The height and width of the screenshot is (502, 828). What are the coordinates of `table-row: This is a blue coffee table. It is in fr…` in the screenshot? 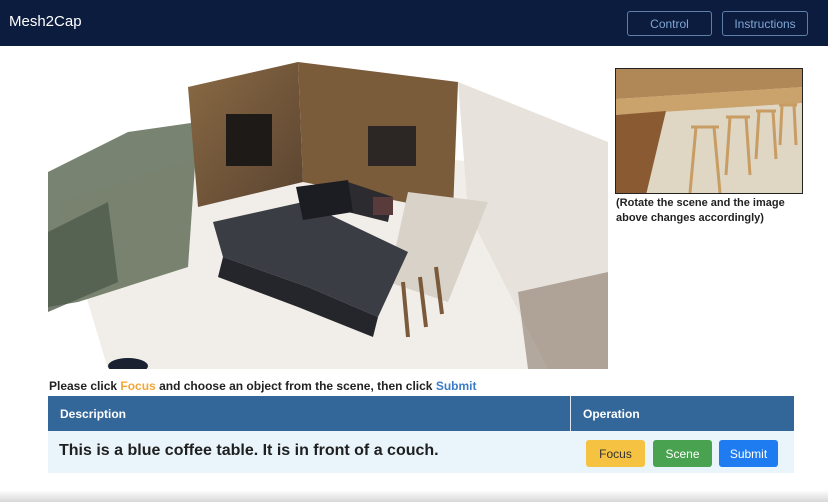 It's located at (421, 452).